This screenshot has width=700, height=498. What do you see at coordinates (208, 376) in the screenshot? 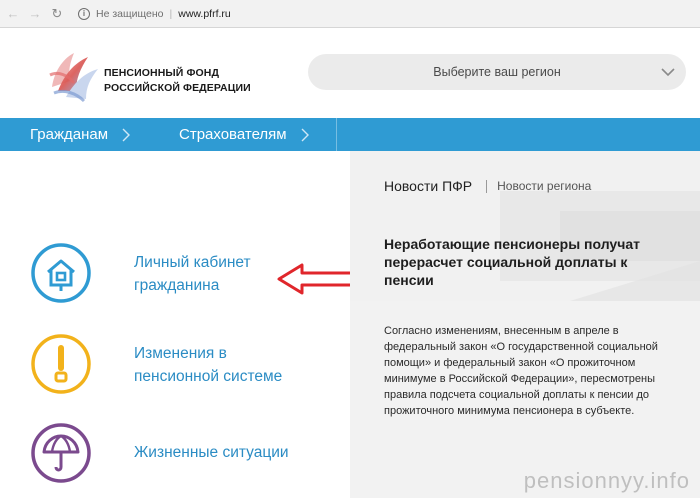
I see `menu-item-label-line2: пенсионной системе` at bounding box center [208, 376].